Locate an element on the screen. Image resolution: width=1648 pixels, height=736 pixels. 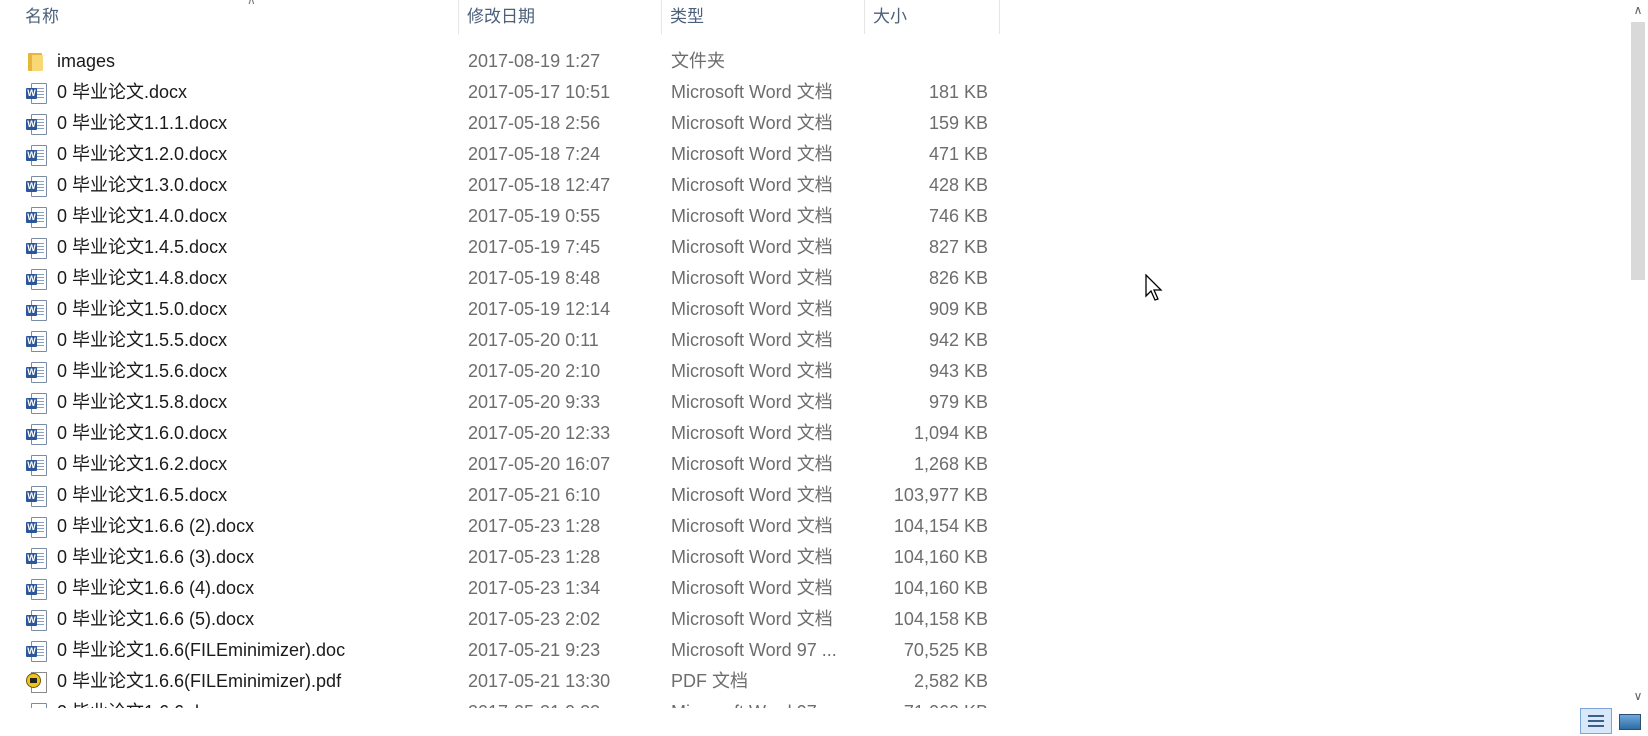
file-size: 979 KB is located at coordinates (958, 402).